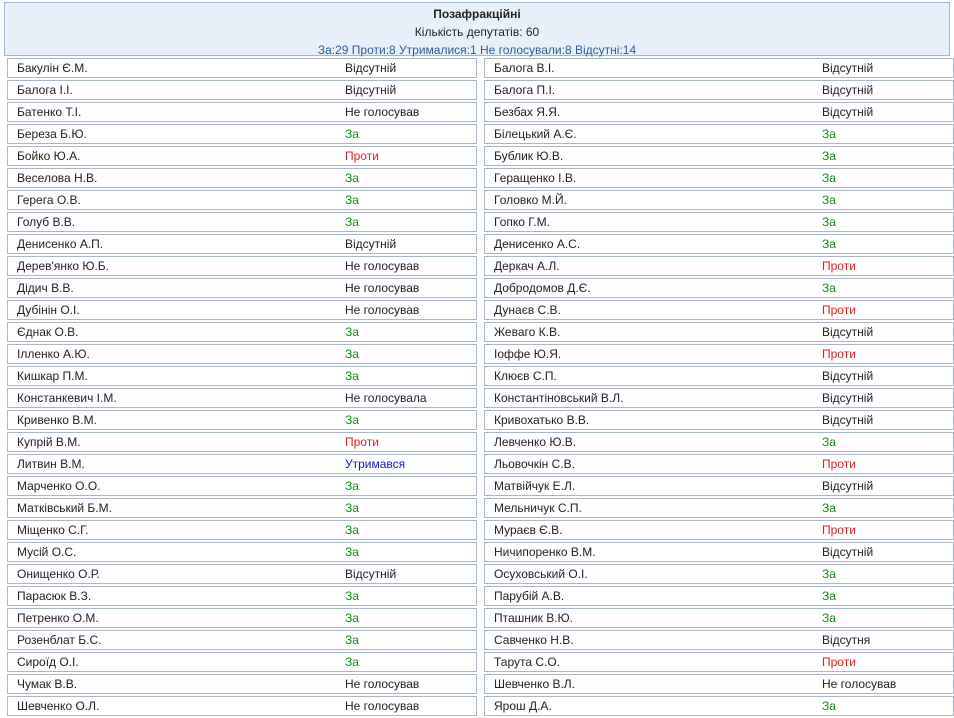 The height and width of the screenshot is (718, 954). Describe the element at coordinates (242, 706) in the screenshot. I see `deputy-row: Шевченко О.Л. Не голосував` at that location.